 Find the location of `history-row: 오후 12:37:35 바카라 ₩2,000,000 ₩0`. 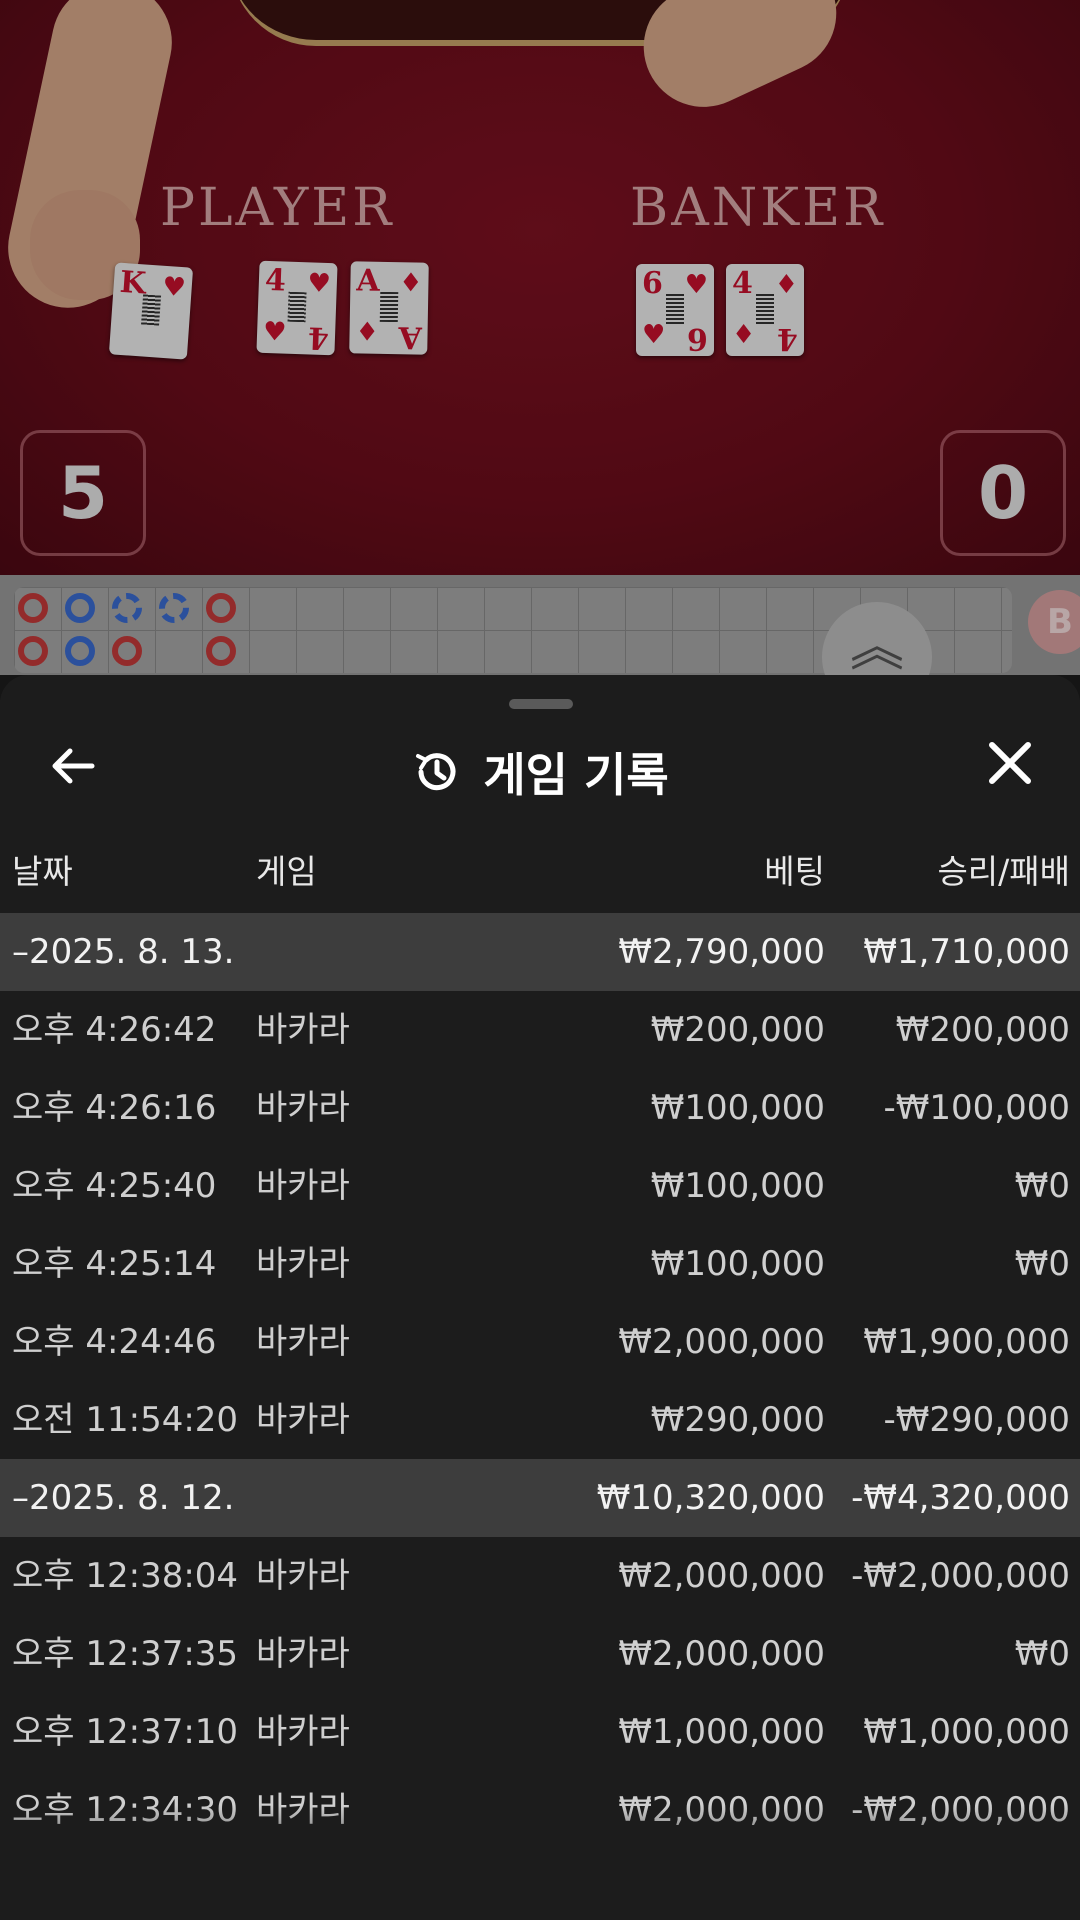

history-row: 오후 12:37:35 바카라 ₩2,000,000 ₩0 is located at coordinates (540, 1654).